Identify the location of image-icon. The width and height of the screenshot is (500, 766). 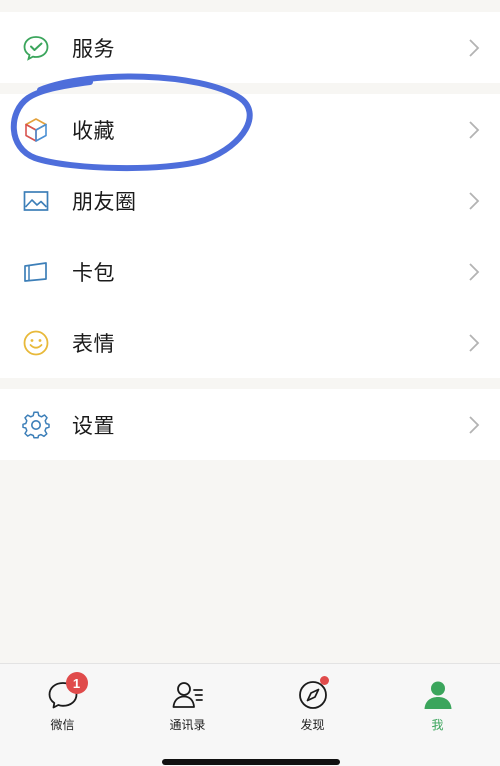
(36, 201).